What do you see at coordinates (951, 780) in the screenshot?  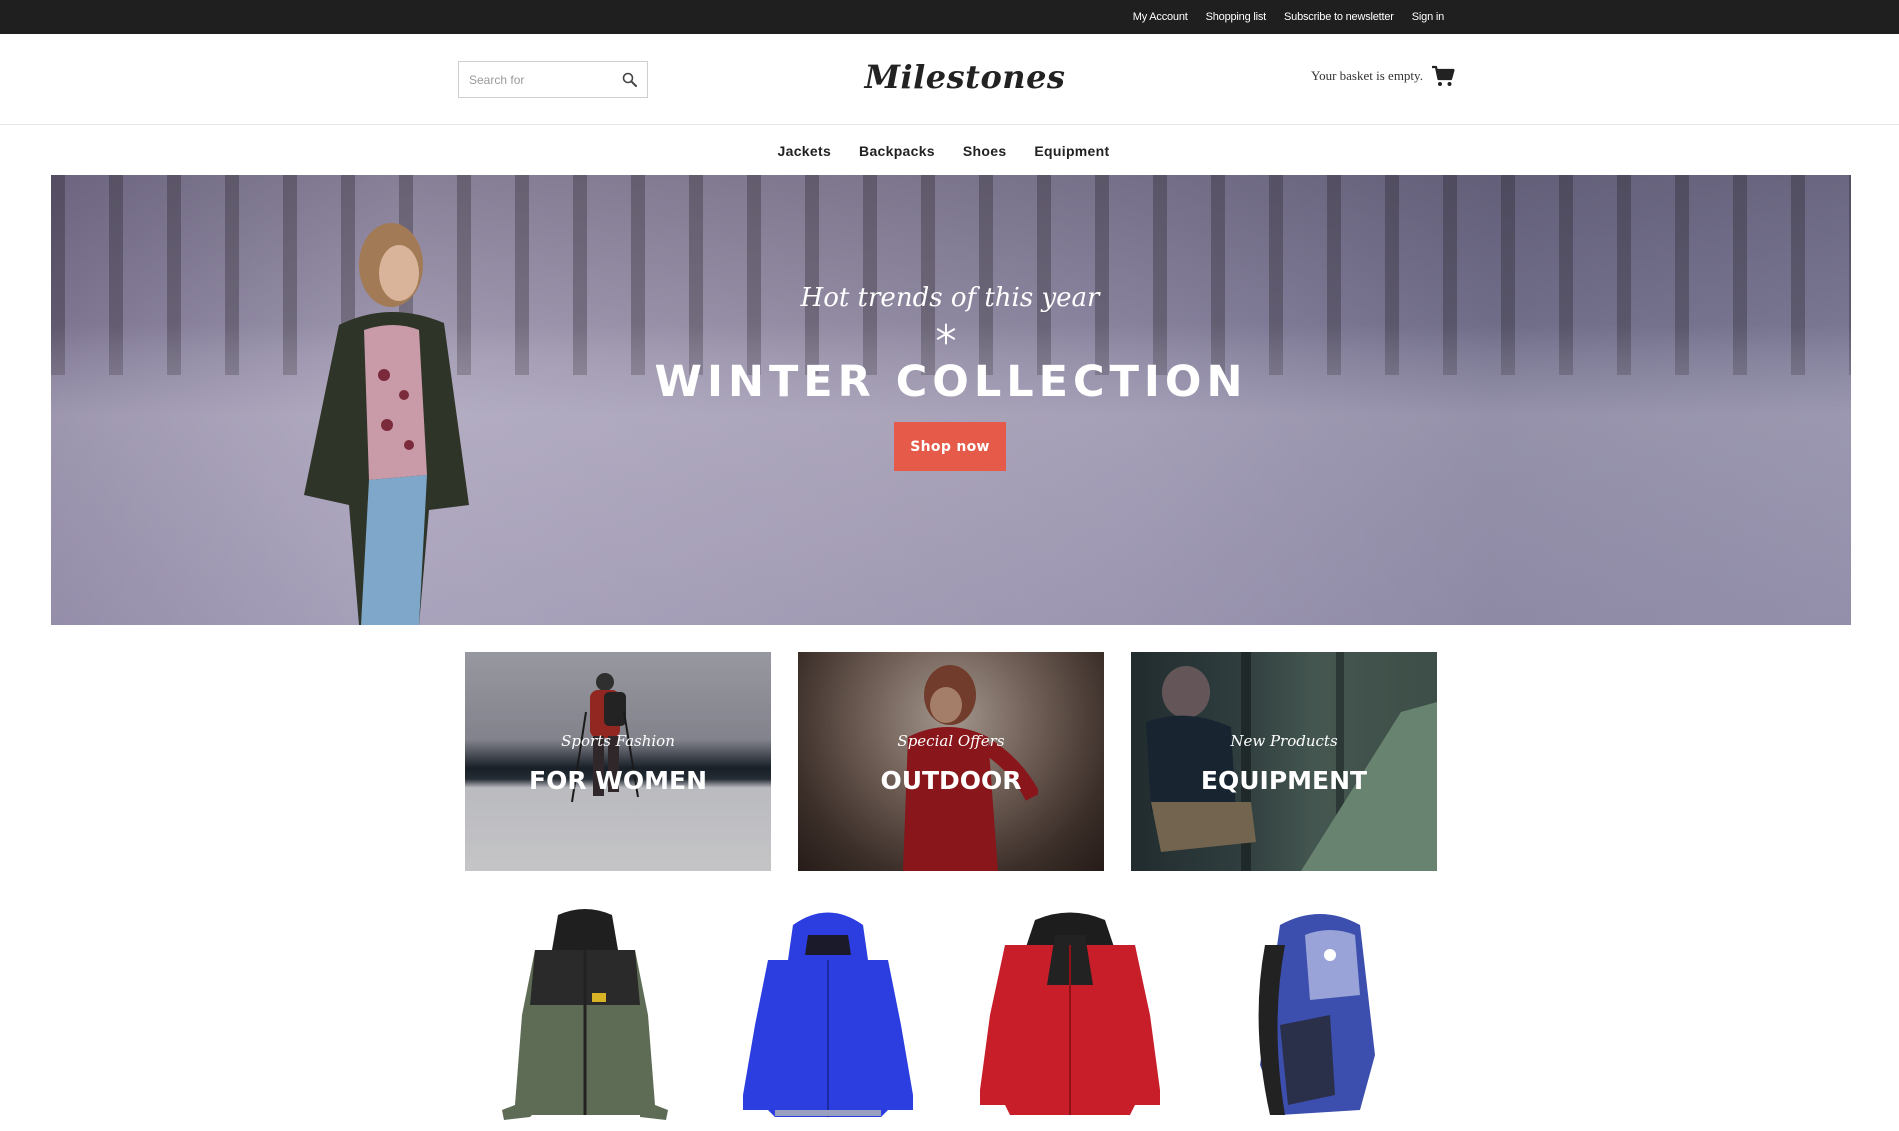 I see `tile-title: OUTDOOR` at bounding box center [951, 780].